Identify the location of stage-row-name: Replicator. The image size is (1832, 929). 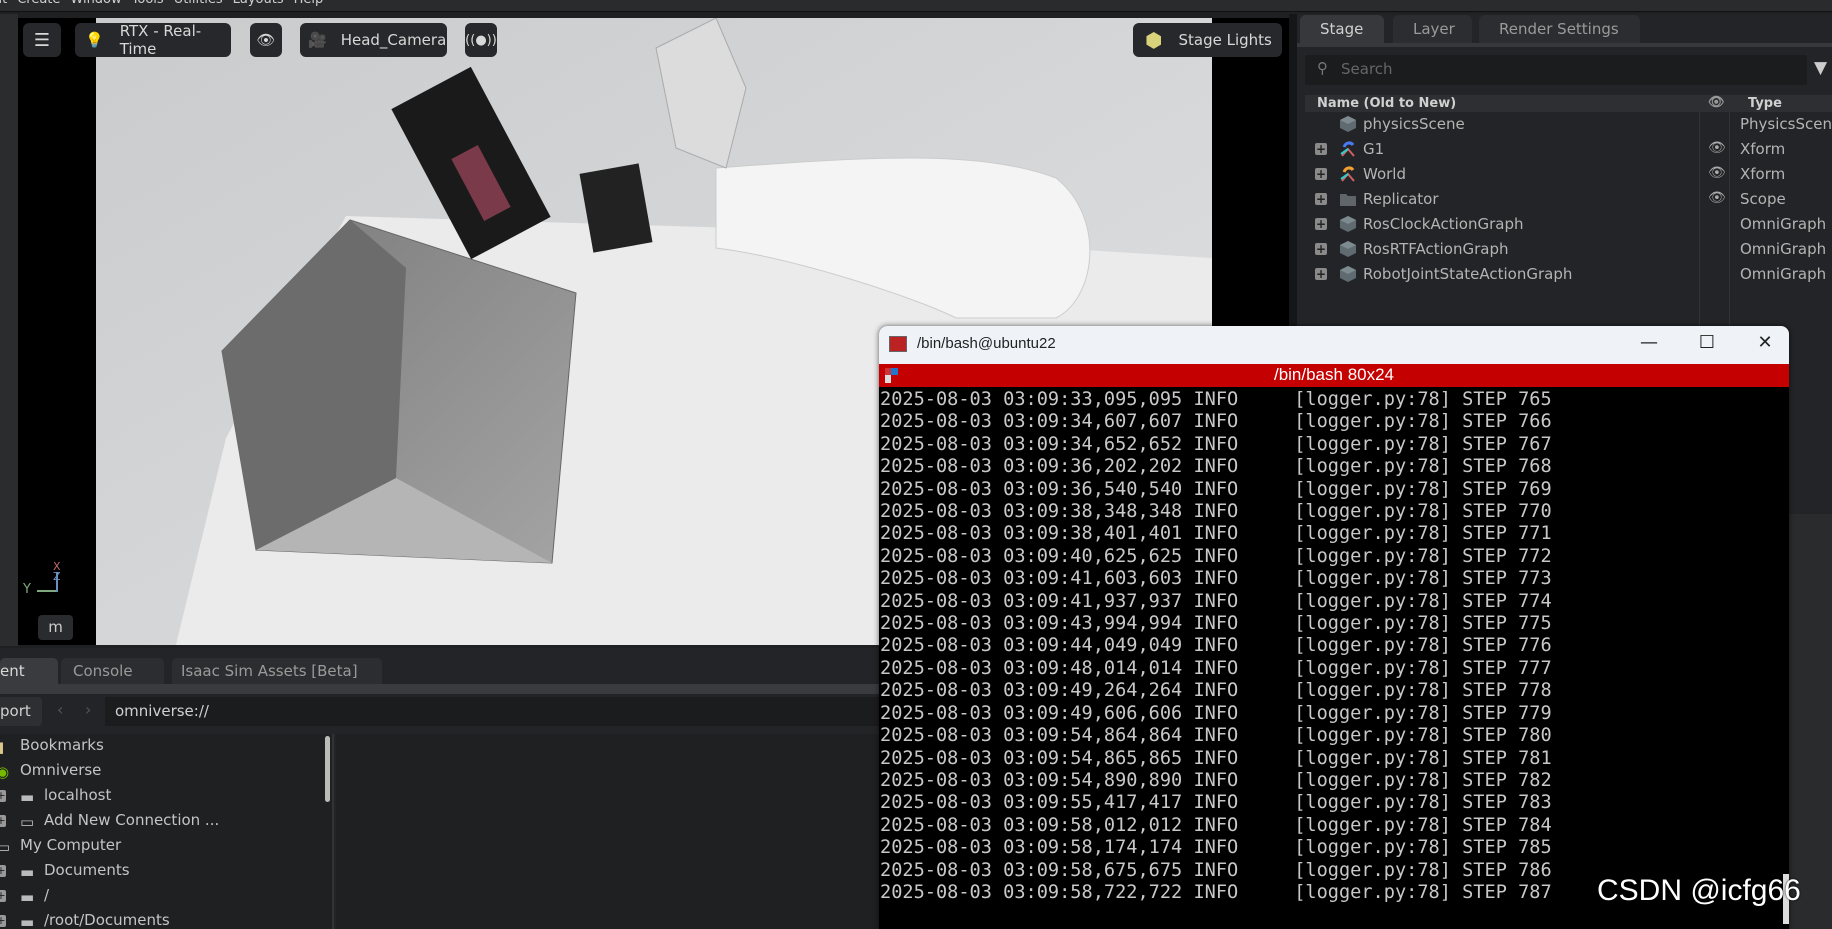
(1401, 199).